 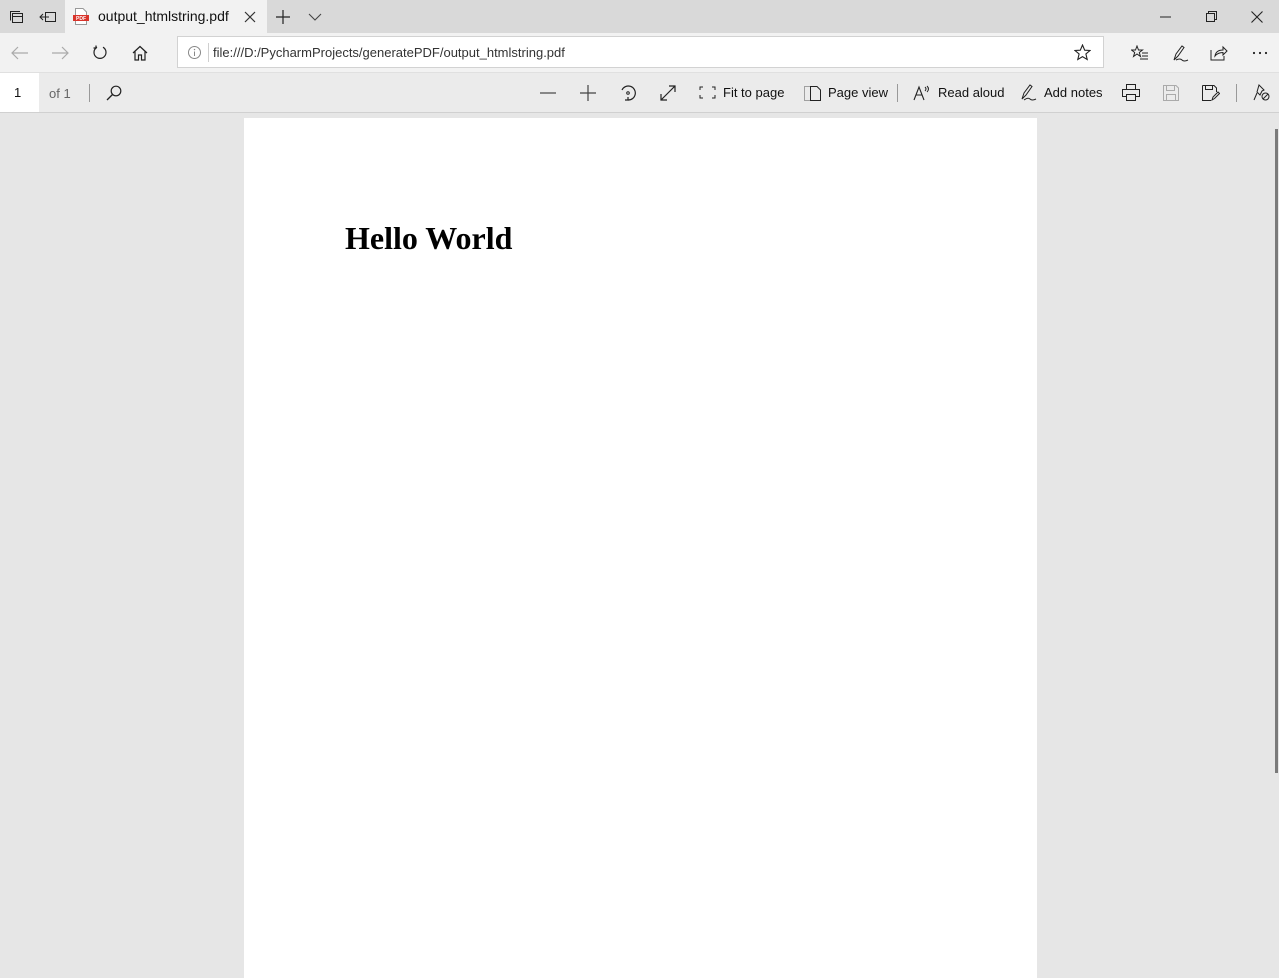 I want to click on save-as-button, so click(x=1211, y=92).